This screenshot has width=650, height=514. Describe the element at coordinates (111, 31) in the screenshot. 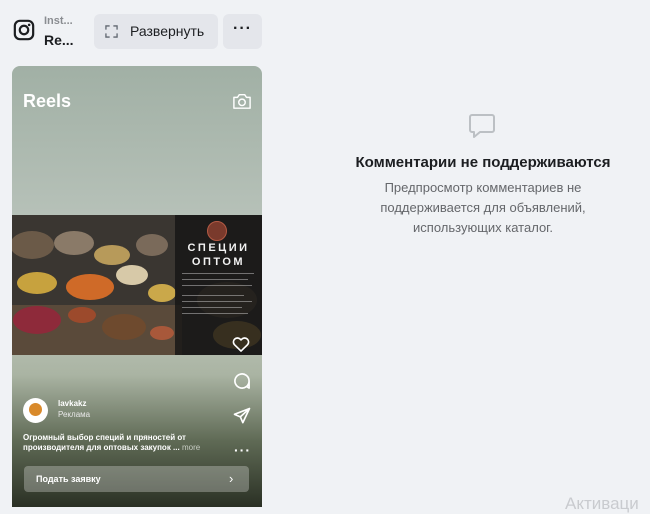

I see `expand-icon` at that location.